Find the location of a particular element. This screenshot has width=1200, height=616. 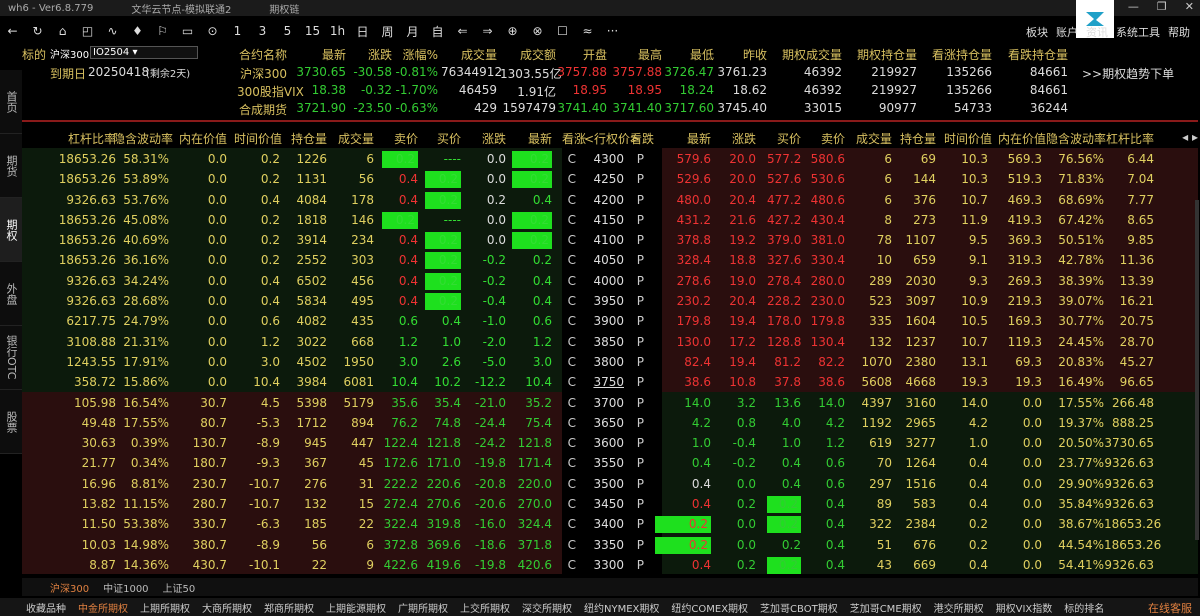

toolbar-button-2: ⌂ is located at coordinates (62, 31).